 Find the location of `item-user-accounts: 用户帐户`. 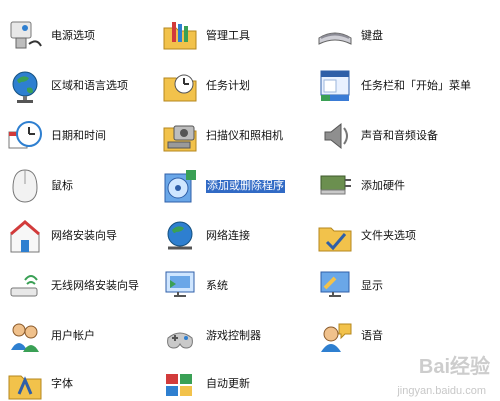

item-user-accounts: 用户帐户 is located at coordinates (50, 336).